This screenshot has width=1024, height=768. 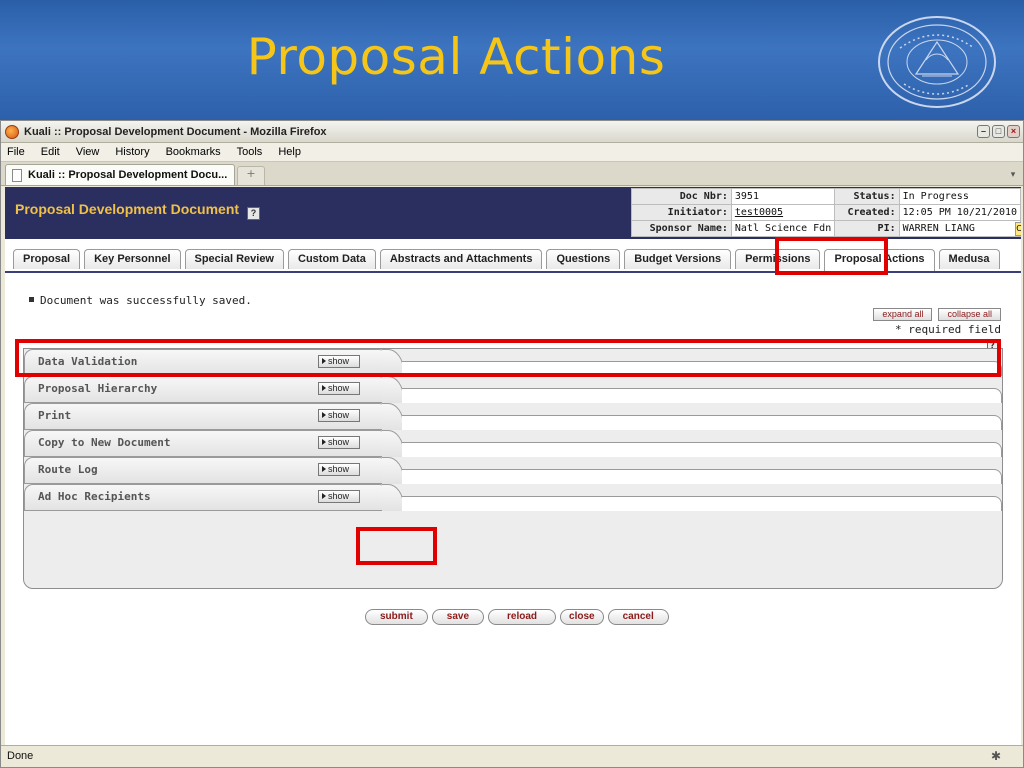 What do you see at coordinates (582, 617) in the screenshot?
I see `close-button: close` at bounding box center [582, 617].